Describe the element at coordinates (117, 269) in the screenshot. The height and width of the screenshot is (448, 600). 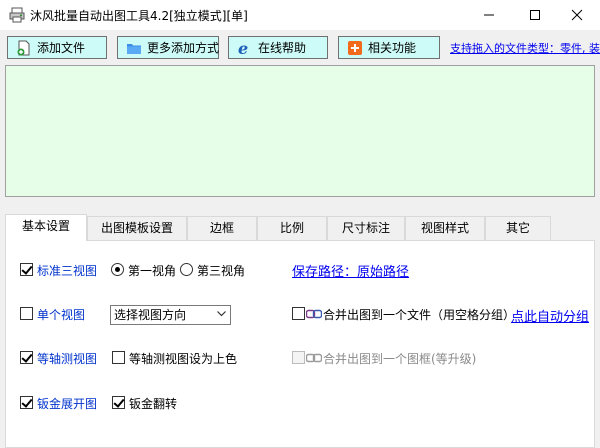
I see `first-angle-radio` at that location.